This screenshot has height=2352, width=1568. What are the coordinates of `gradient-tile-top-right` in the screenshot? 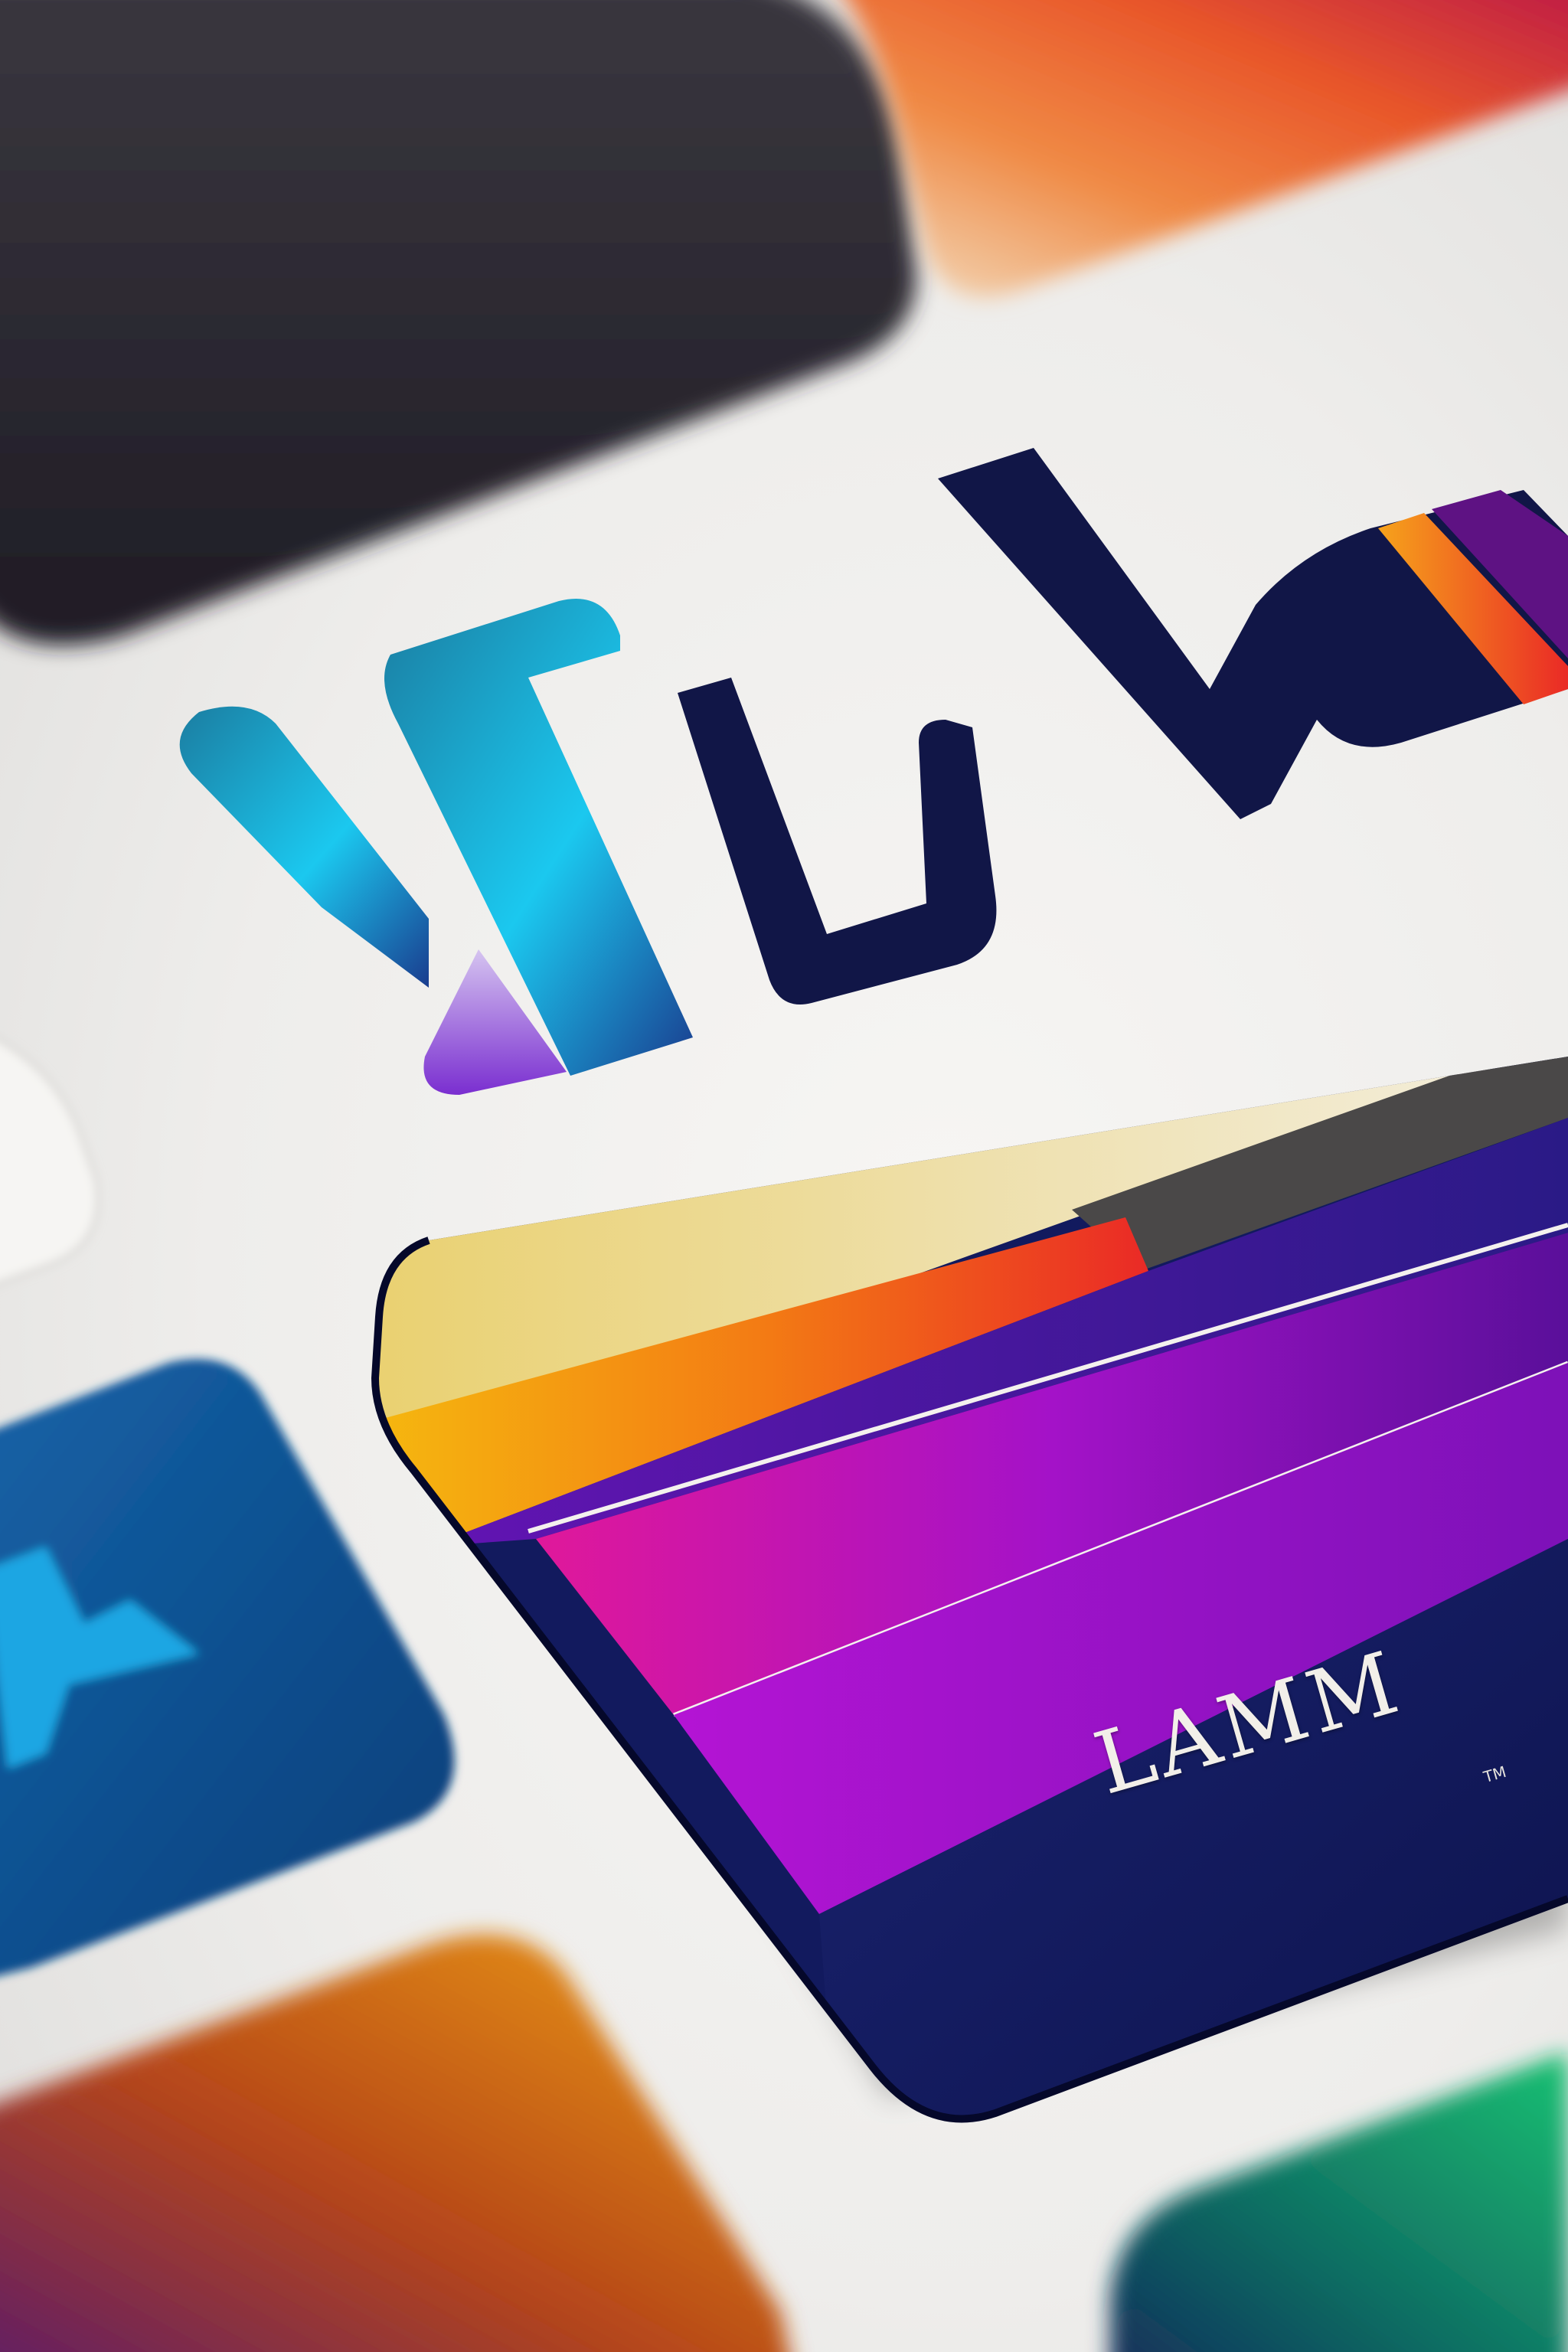 It's located at (1207, 149).